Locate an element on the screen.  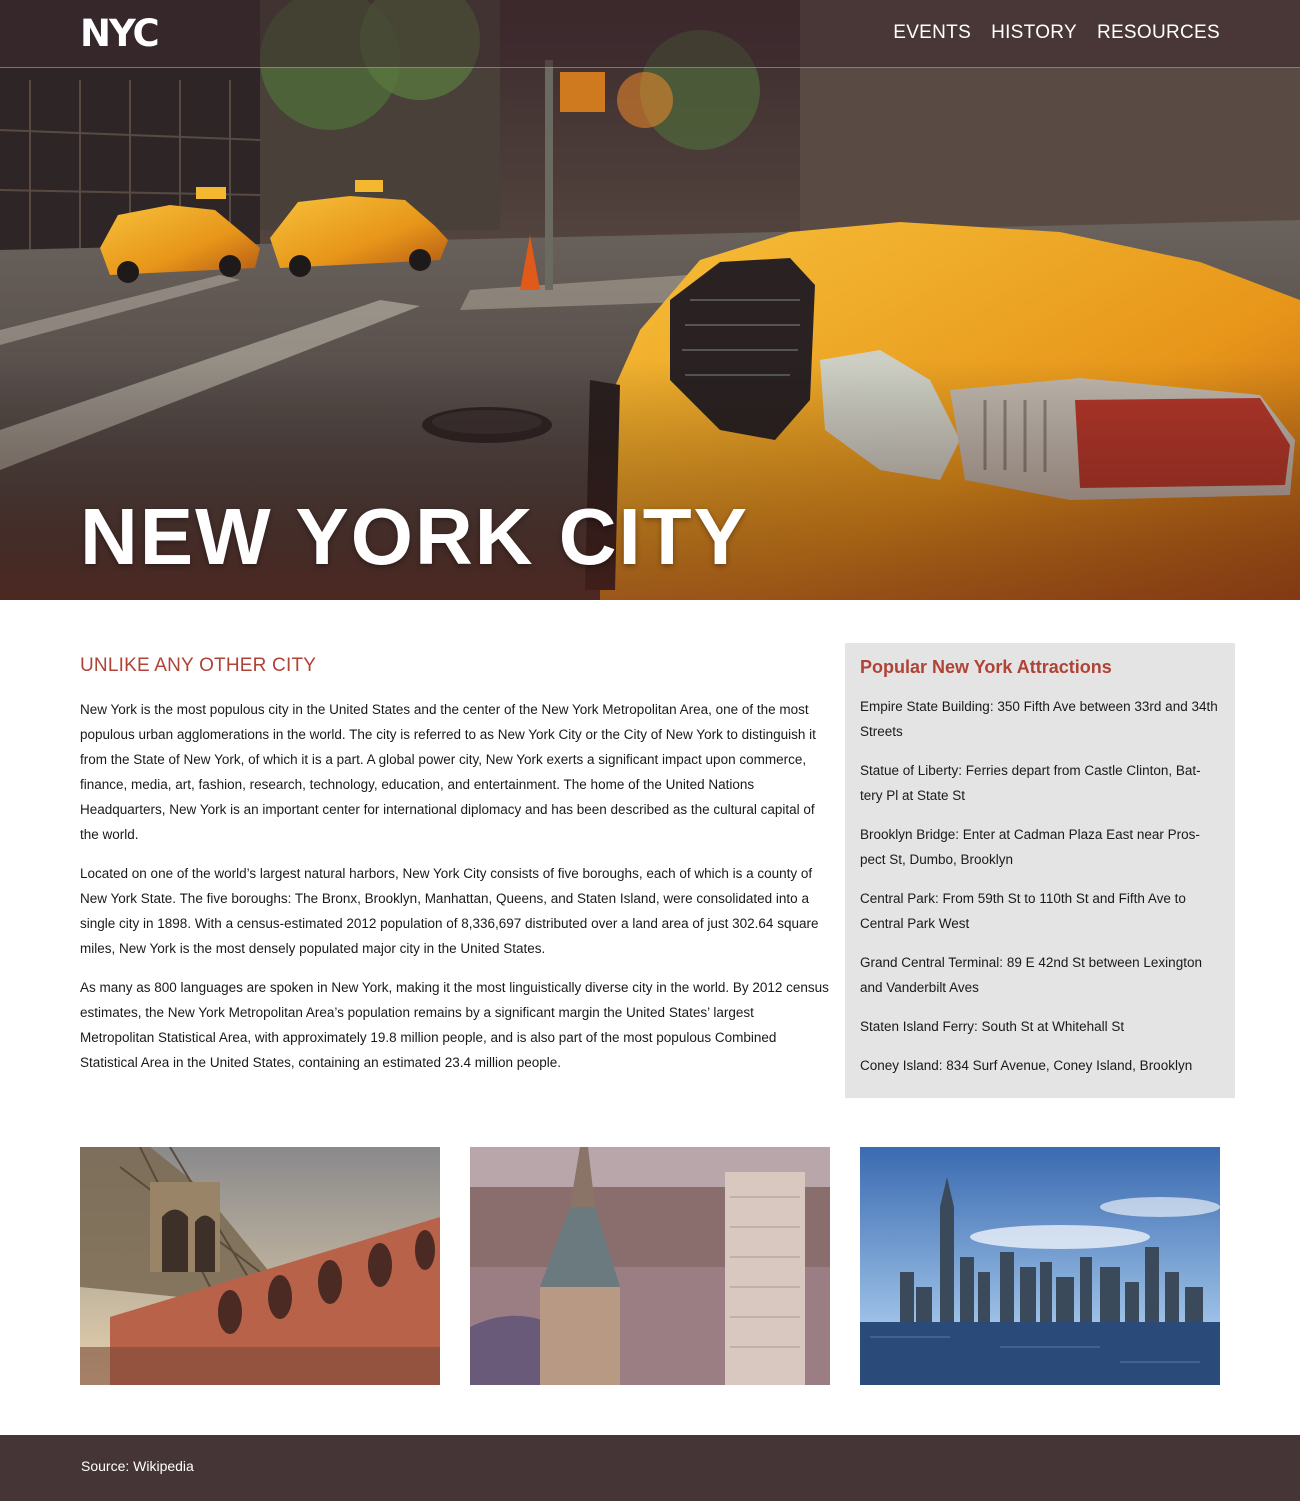
nav-resources-link: RESOURCES is located at coordinates (1158, 33).